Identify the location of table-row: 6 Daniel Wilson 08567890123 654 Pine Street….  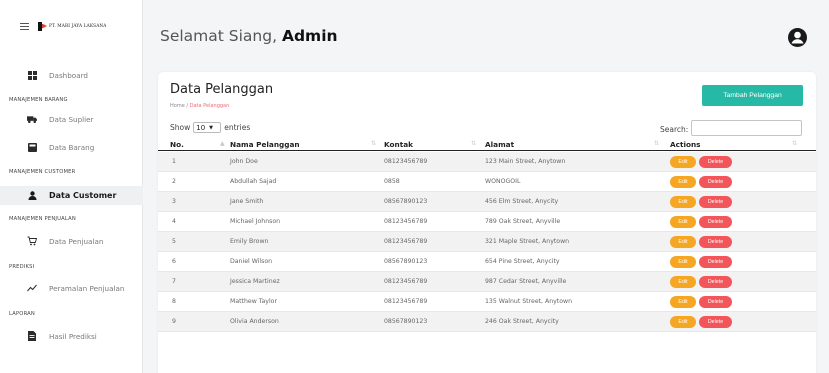
(487, 262).